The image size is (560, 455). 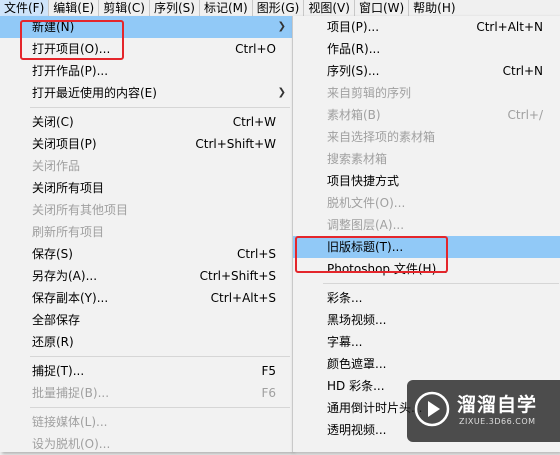 I want to click on menu-item-close-production: 关闭作品, so click(x=146, y=166).